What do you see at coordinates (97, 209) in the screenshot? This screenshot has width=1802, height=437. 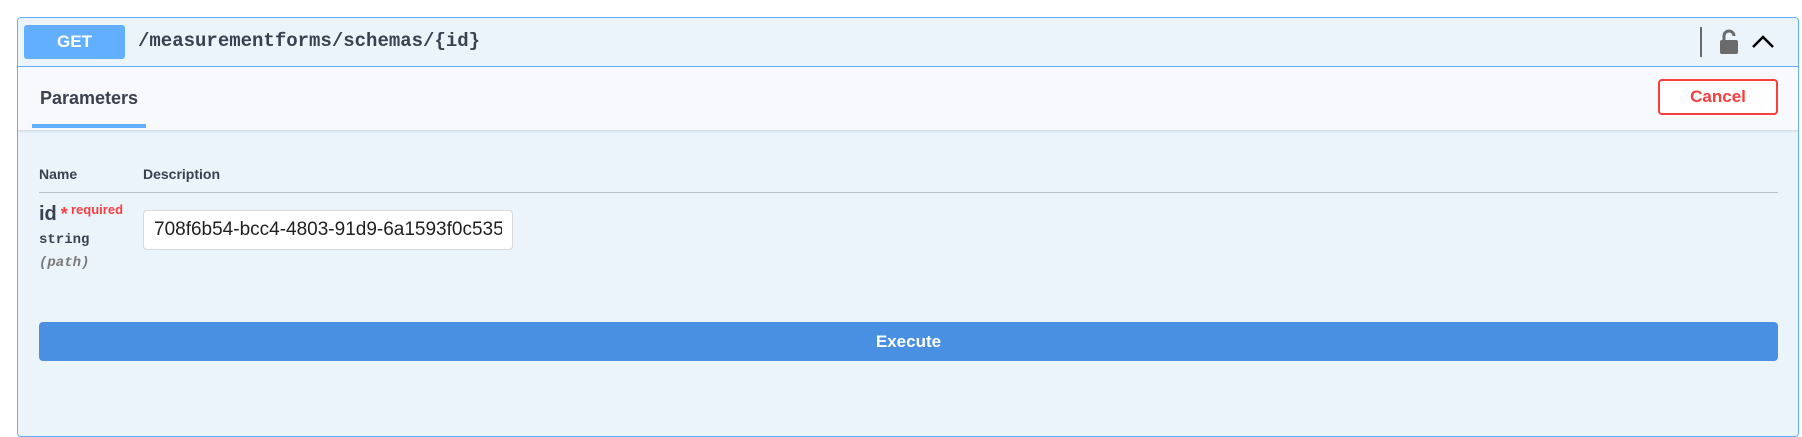 I see `required-label: required` at bounding box center [97, 209].